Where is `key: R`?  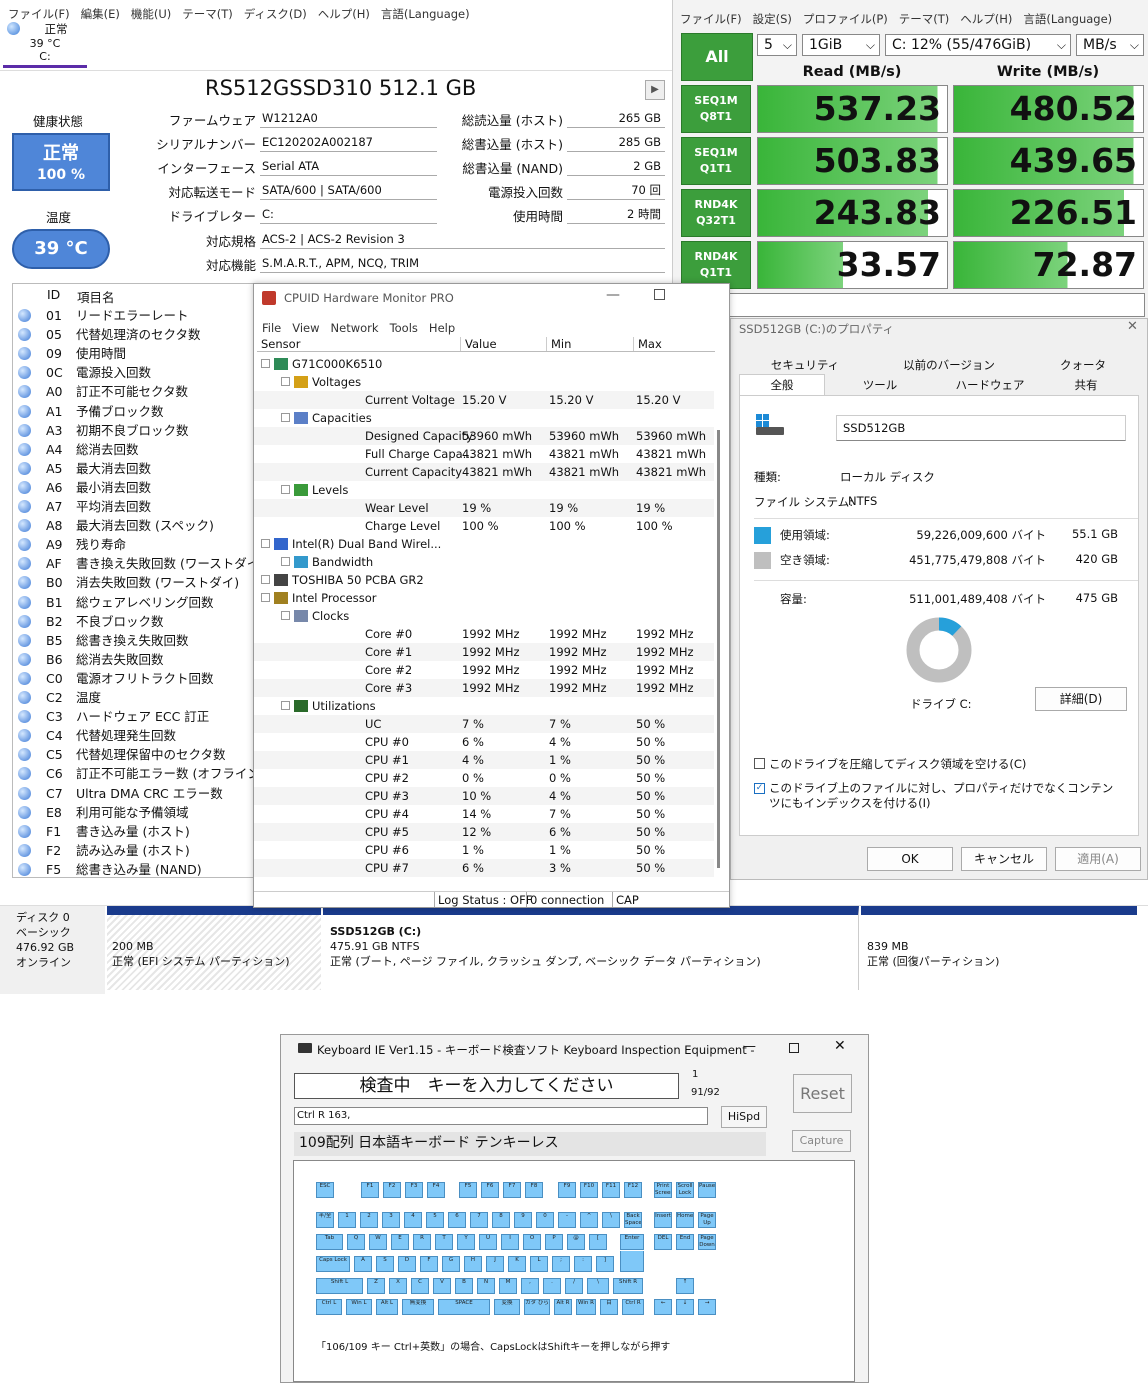 key: R is located at coordinates (422, 1242).